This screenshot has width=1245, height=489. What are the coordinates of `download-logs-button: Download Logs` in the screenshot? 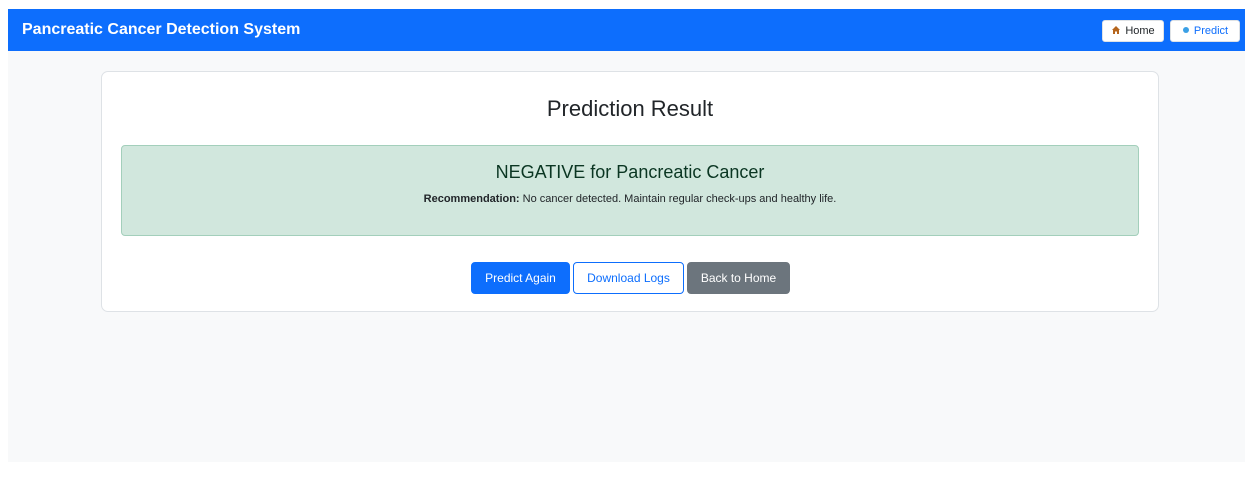 It's located at (628, 278).